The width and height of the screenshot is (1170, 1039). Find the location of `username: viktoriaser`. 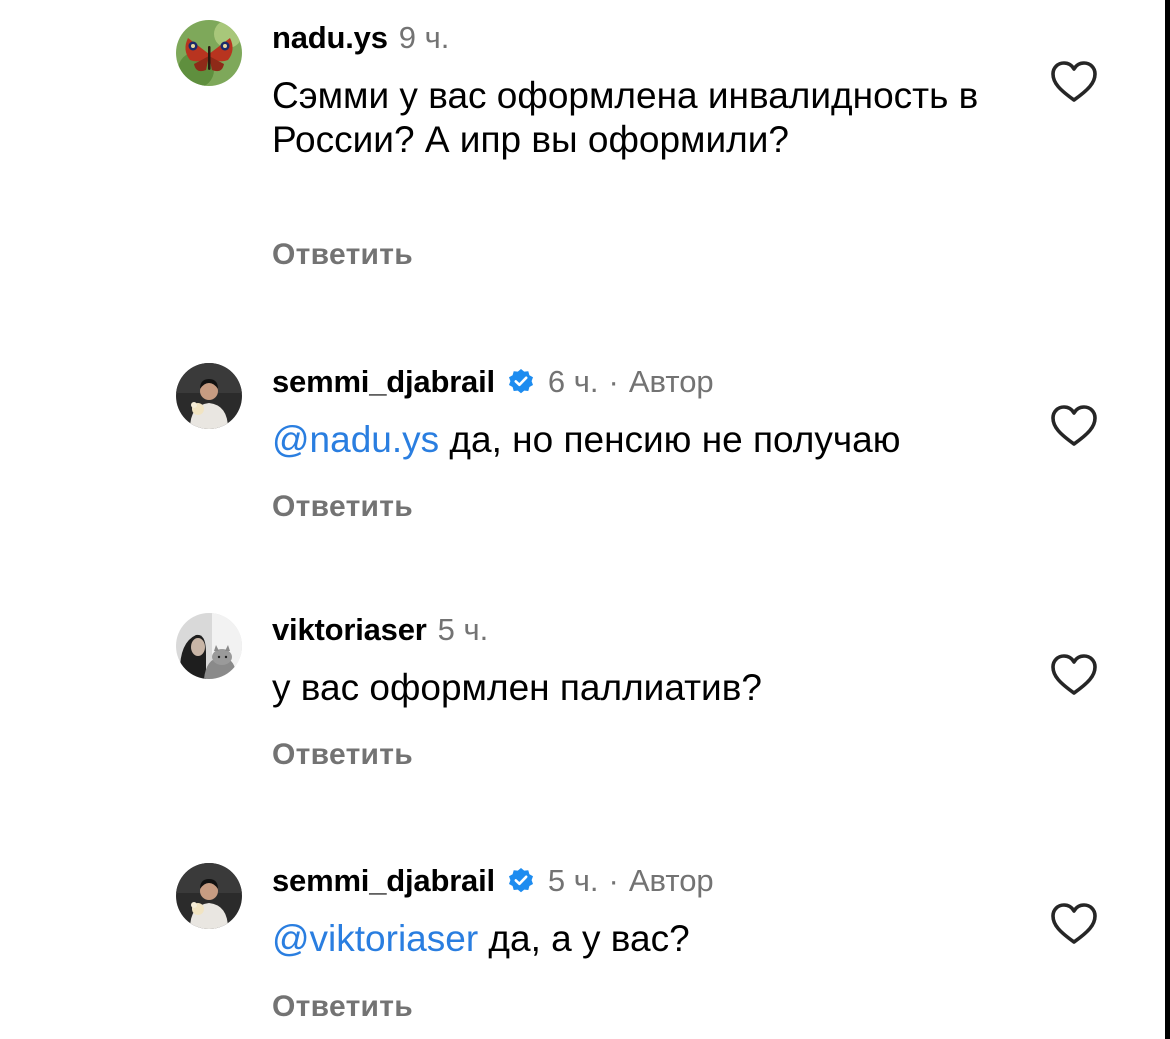

username: viktoriaser is located at coordinates (349, 630).